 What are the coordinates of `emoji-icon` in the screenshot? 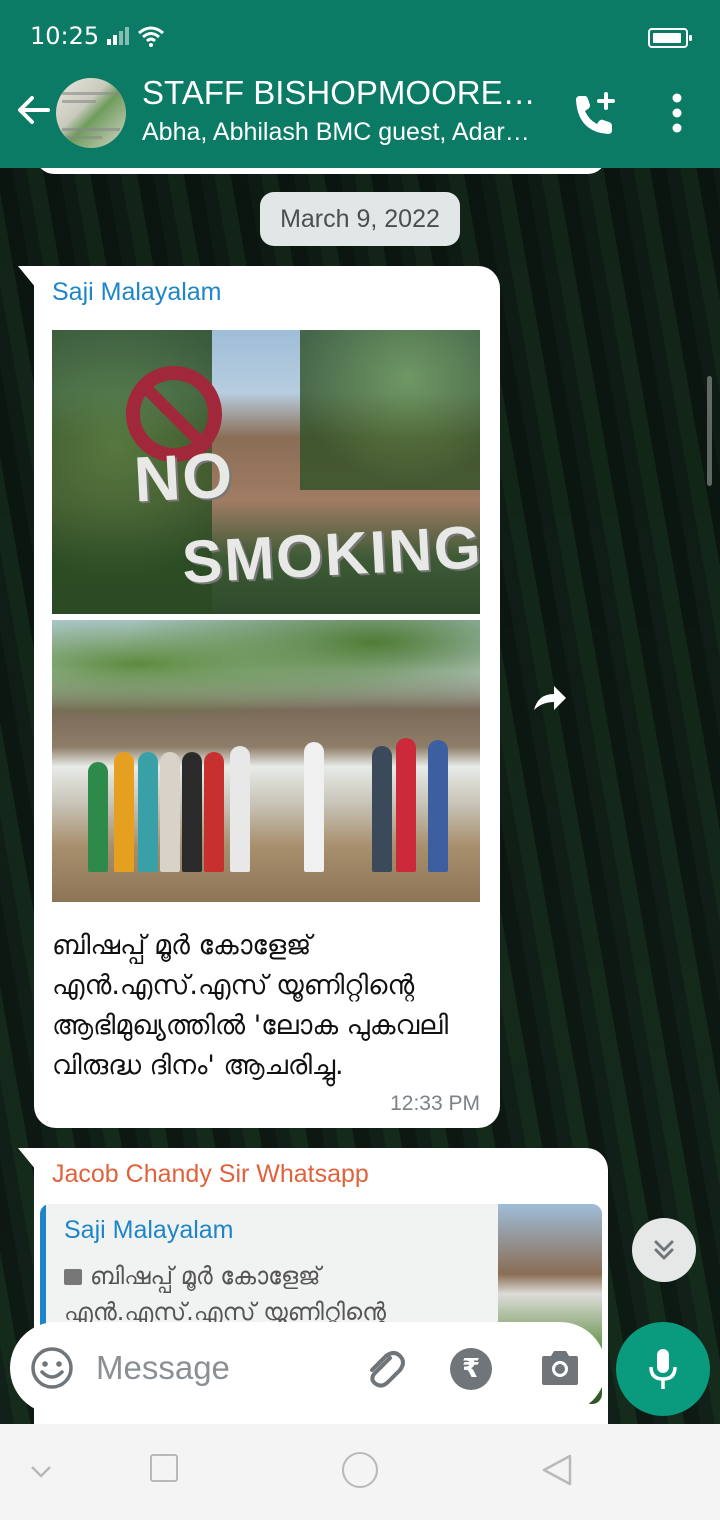 It's located at (52, 1368).